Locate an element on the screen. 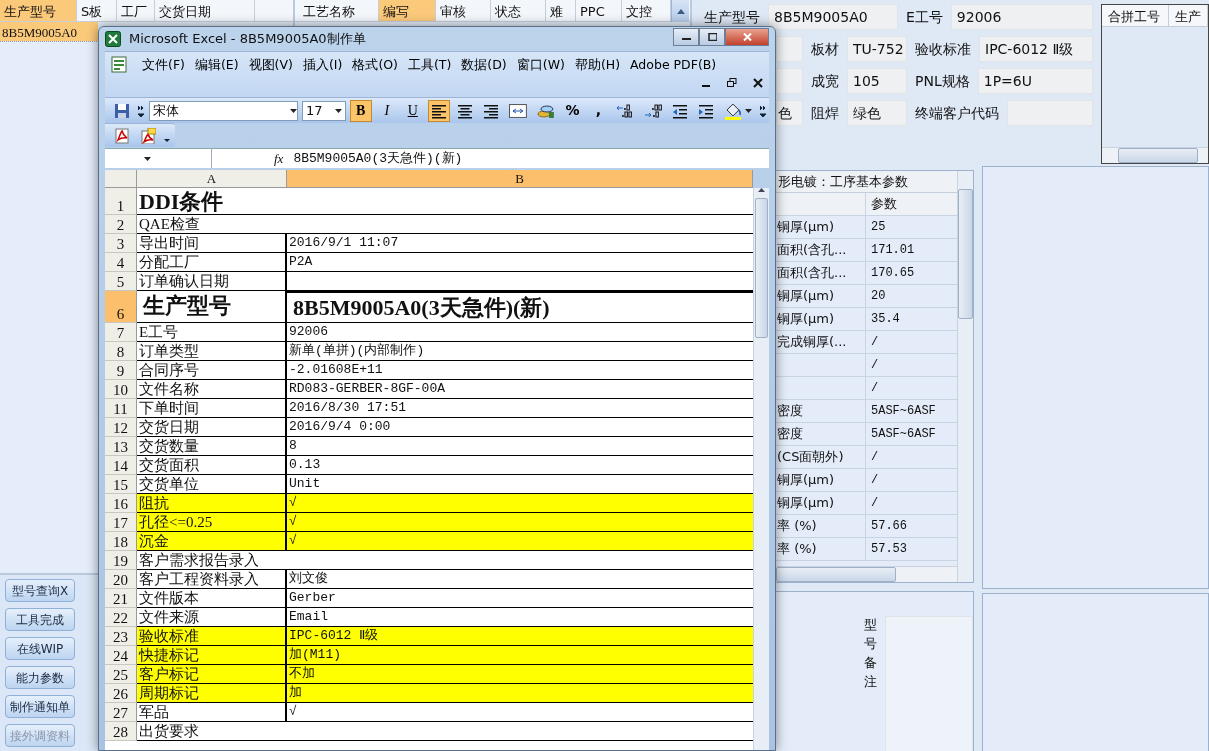  row-header: 6 is located at coordinates (121, 307).